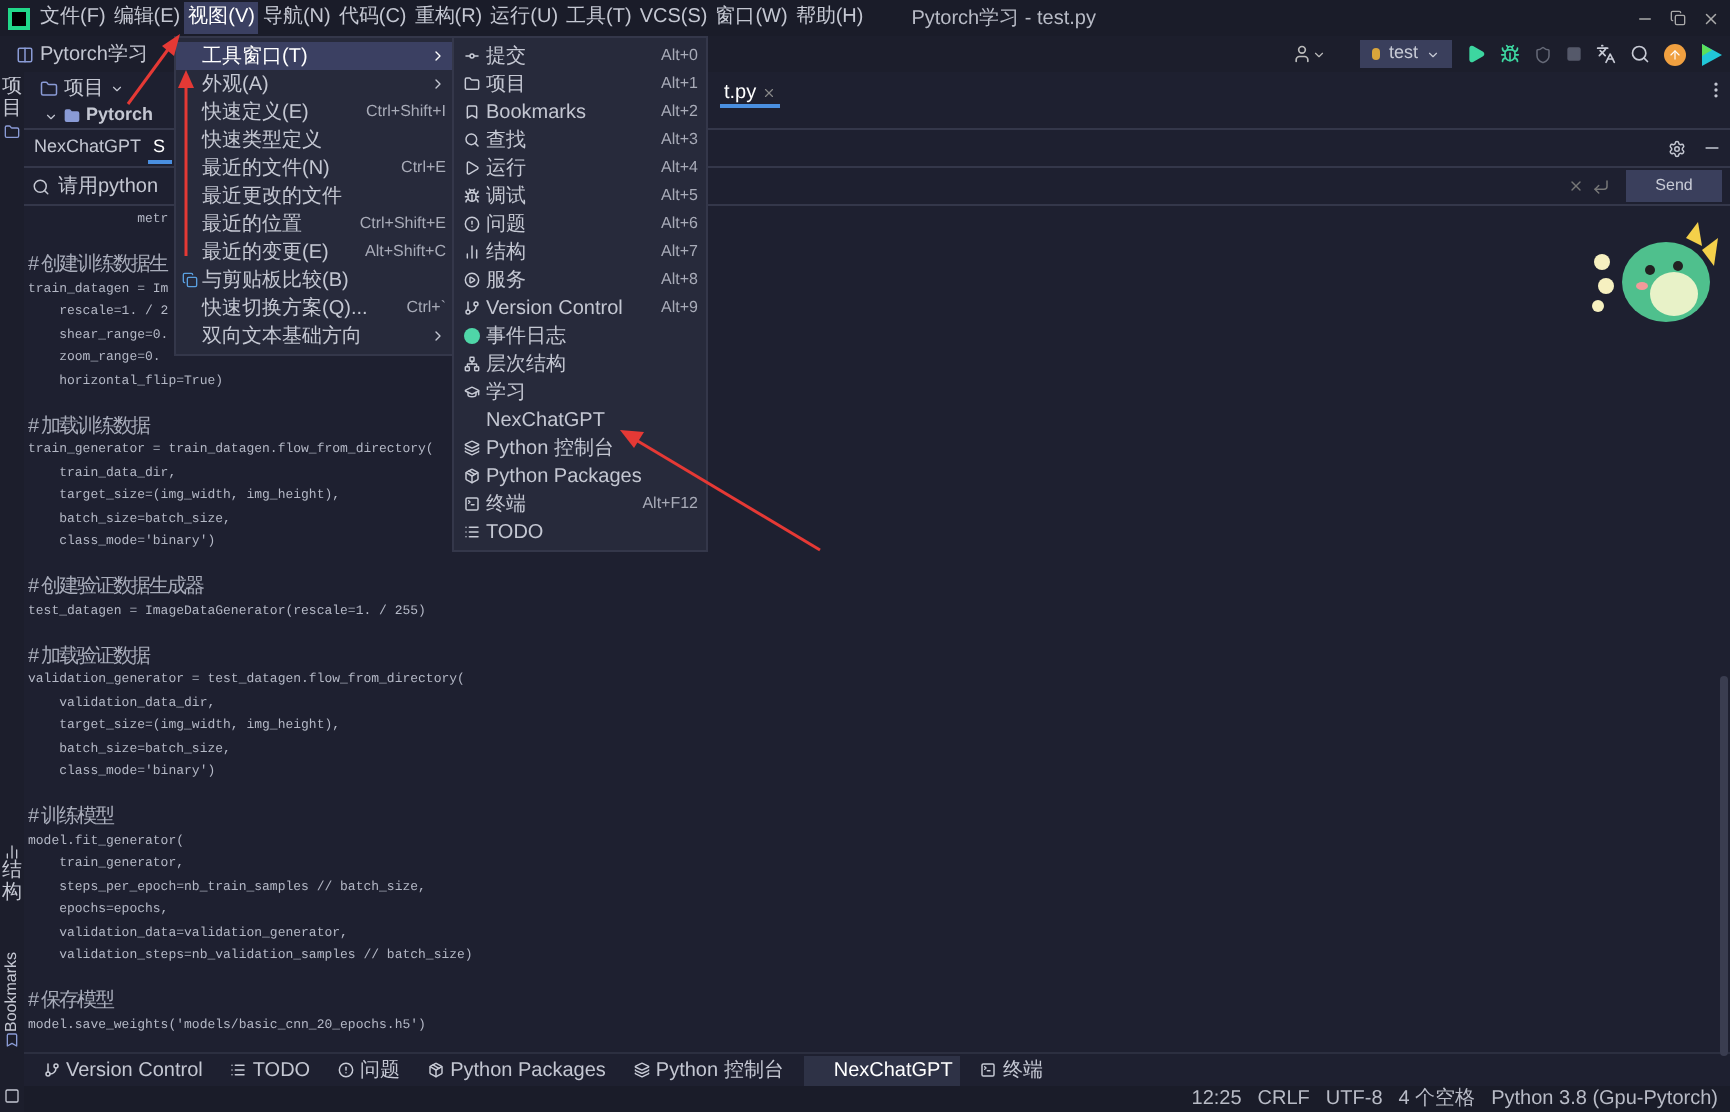 The image size is (1730, 1112). I want to click on run-icon, so click(1476, 54).